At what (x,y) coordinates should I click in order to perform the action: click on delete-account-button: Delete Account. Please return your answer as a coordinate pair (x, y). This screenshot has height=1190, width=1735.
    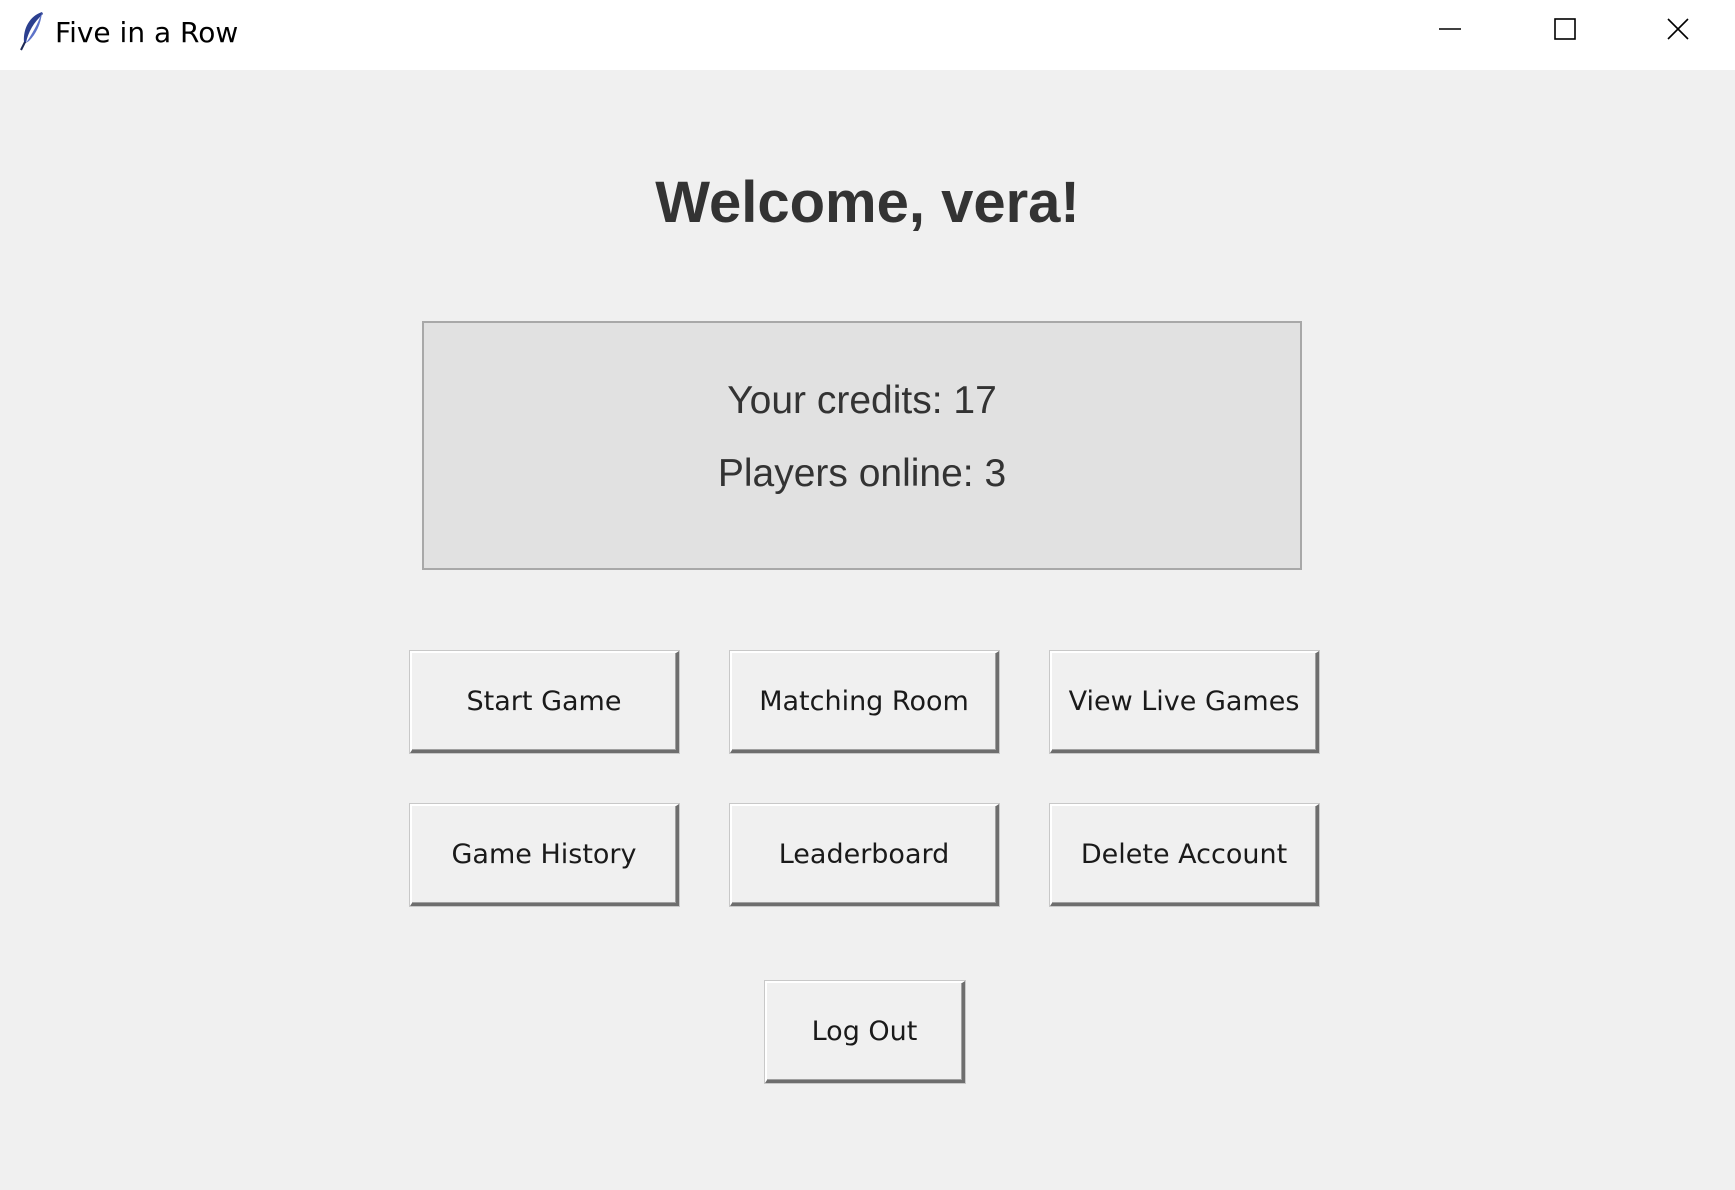
    Looking at the image, I should click on (1184, 855).